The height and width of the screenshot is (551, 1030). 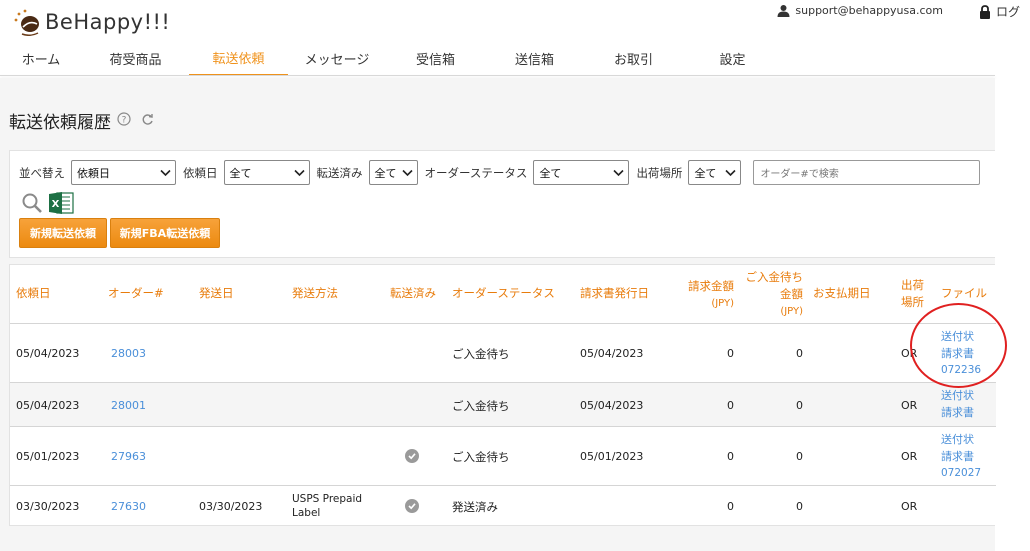 What do you see at coordinates (48, 456) in the screenshot?
I see `cell-request-date: 05/01/2023` at bounding box center [48, 456].